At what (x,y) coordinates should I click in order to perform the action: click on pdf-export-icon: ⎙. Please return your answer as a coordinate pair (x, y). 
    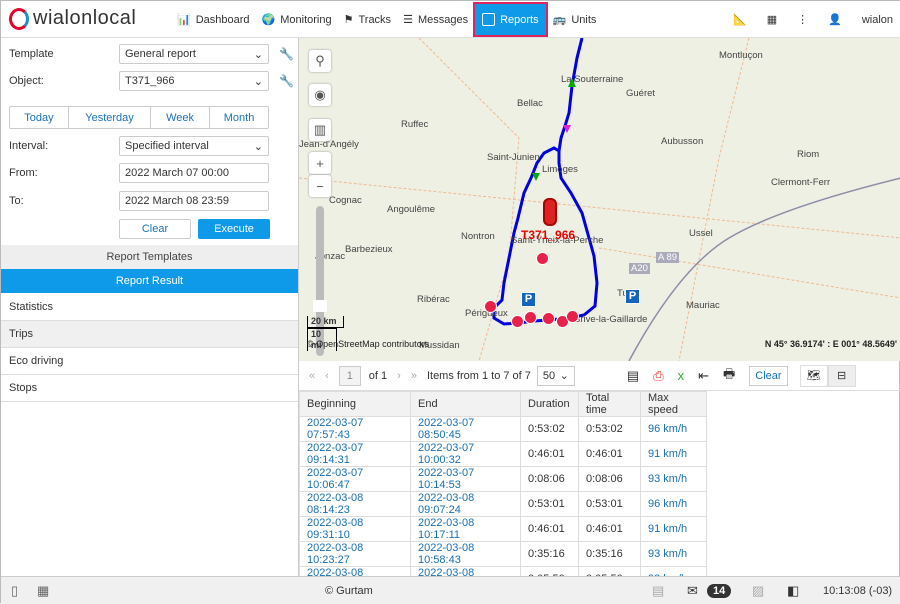
    Looking at the image, I should click on (658, 376).